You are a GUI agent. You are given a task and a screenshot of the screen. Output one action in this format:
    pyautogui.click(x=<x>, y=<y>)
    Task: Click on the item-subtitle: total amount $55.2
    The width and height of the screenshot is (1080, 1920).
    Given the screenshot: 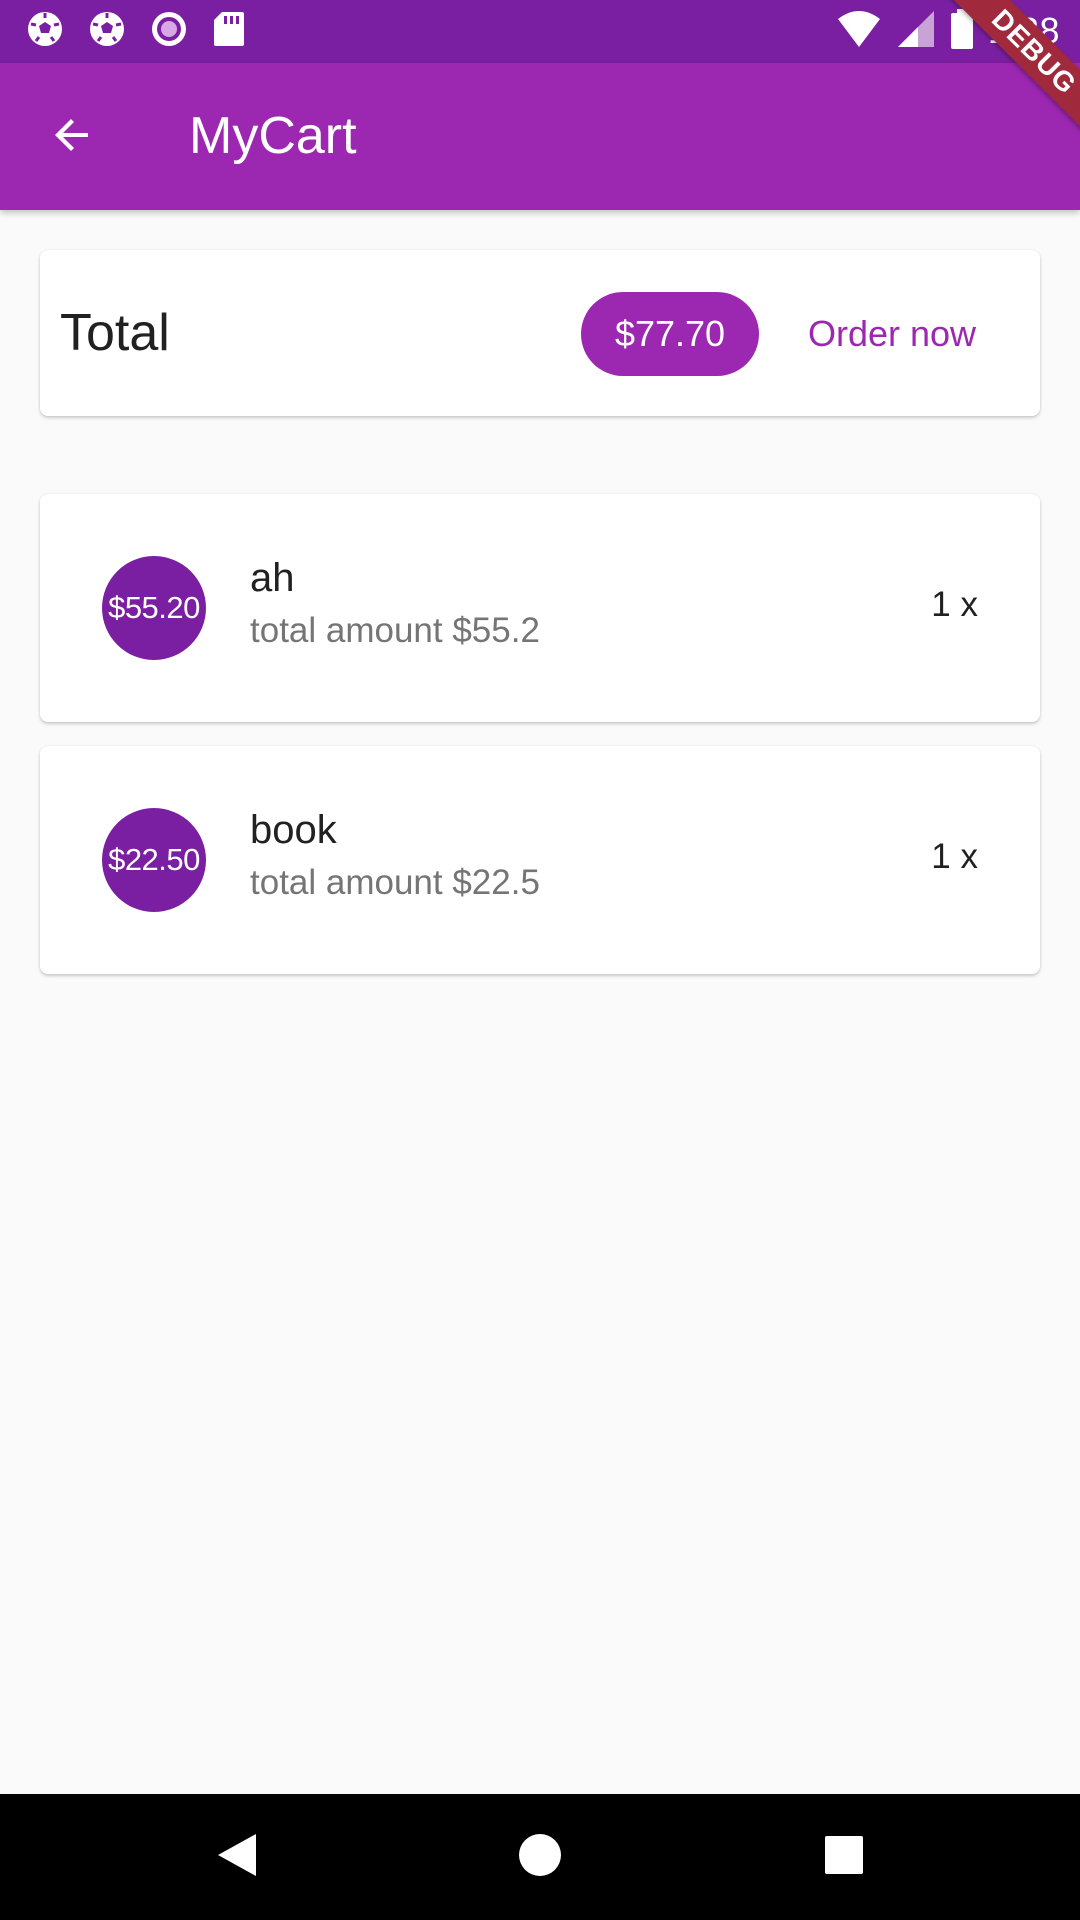 What is the action you would take?
    pyautogui.click(x=395, y=630)
    